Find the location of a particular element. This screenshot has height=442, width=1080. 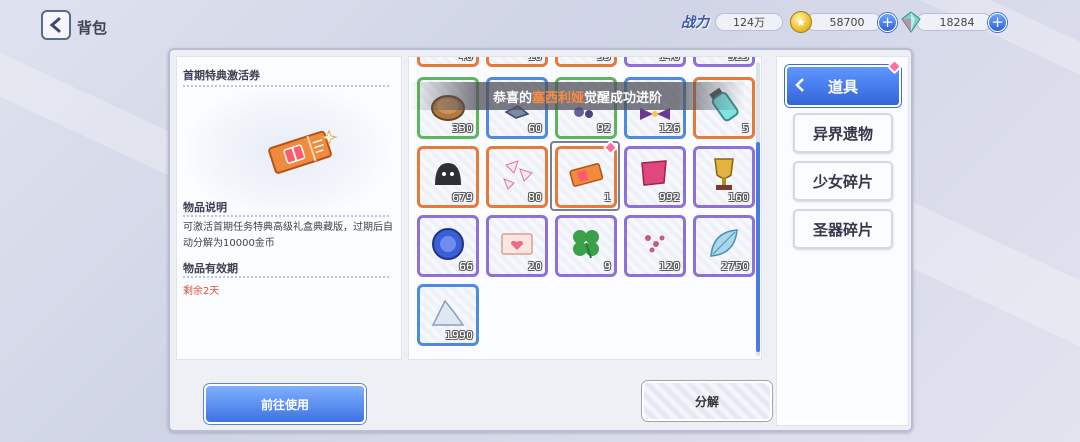

decompose-button: 分解 is located at coordinates (707, 401).